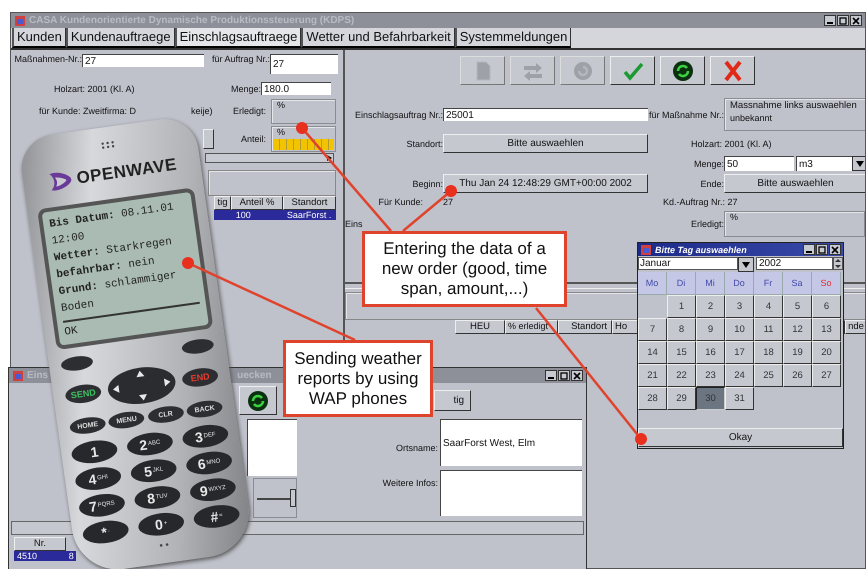 Image resolution: width=868 pixels, height=569 pixels. I want to click on day-button: 3, so click(739, 306).